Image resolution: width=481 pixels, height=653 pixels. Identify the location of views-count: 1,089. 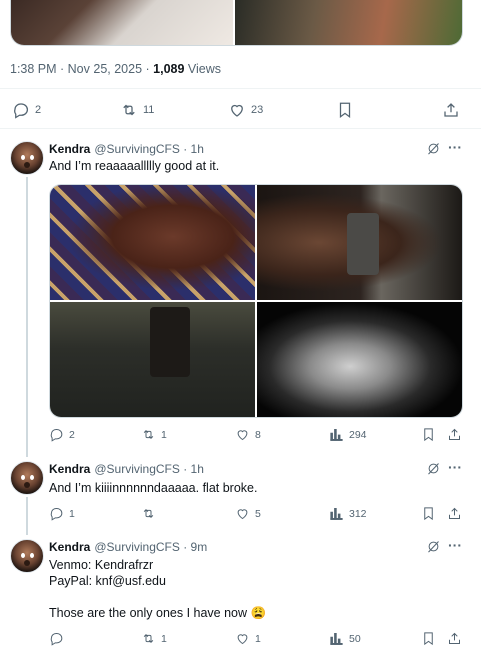
(169, 69).